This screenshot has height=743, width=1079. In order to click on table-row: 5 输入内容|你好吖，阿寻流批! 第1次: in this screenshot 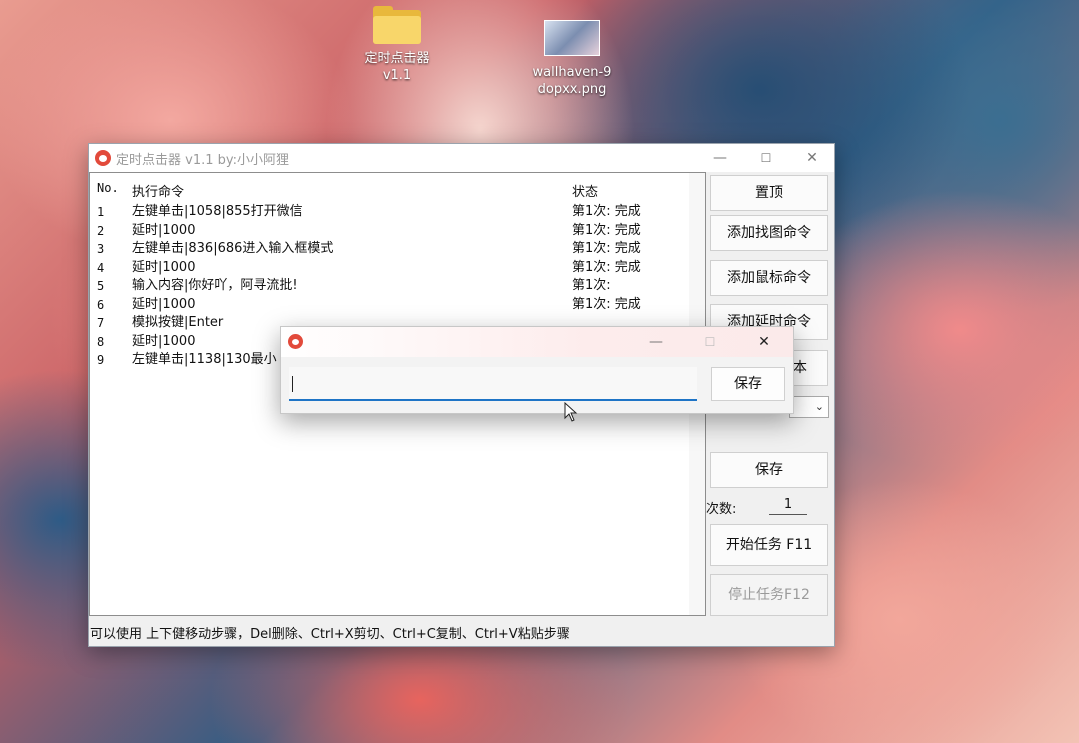, I will do `click(397, 286)`.